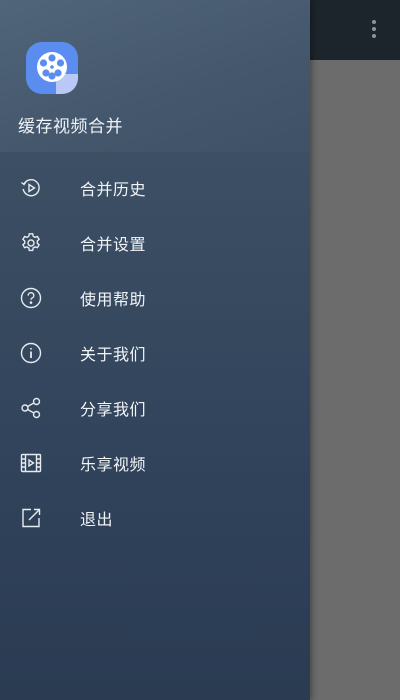 Image resolution: width=400 pixels, height=700 pixels. What do you see at coordinates (31, 408) in the screenshot?
I see `share-icon` at bounding box center [31, 408].